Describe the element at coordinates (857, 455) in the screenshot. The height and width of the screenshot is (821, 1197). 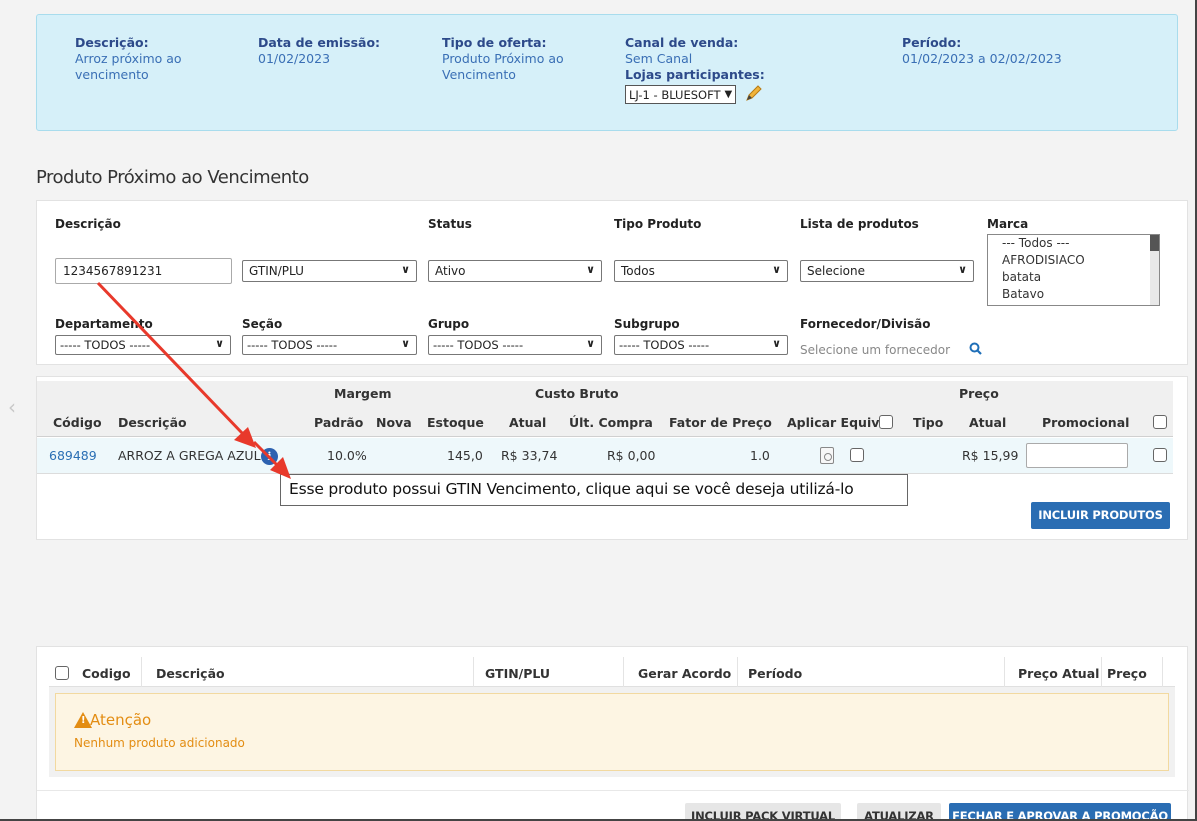
I see `aplicar-equiv-checkbox` at that location.